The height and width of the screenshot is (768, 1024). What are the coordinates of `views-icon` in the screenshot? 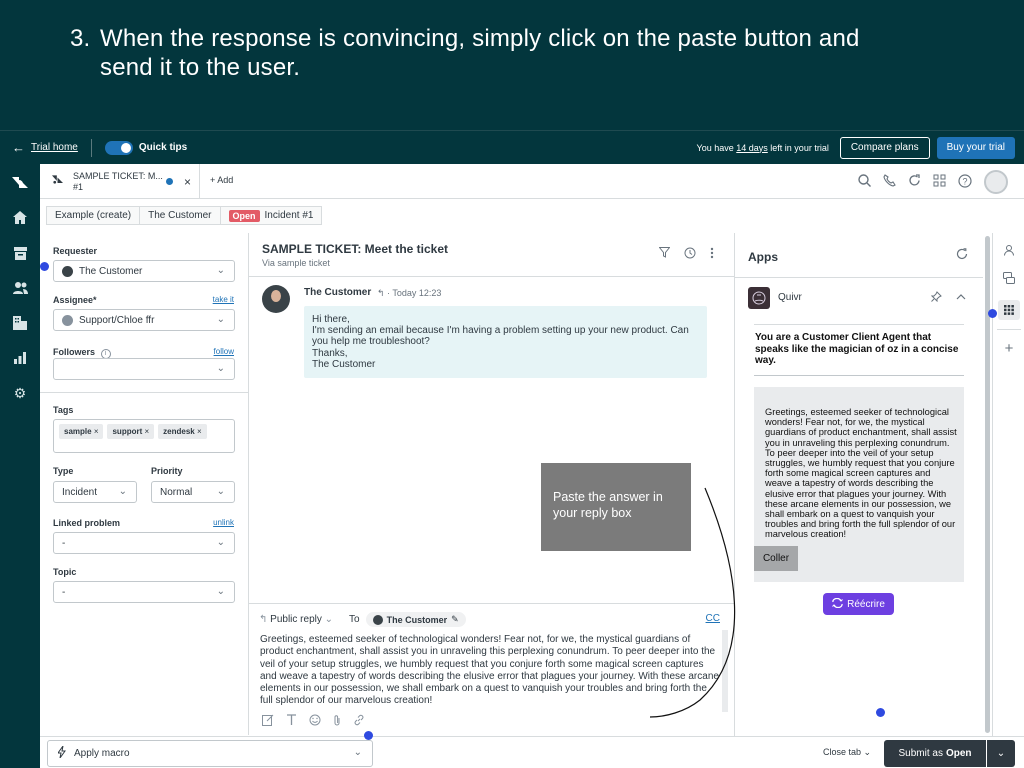 It's located at (20, 253).